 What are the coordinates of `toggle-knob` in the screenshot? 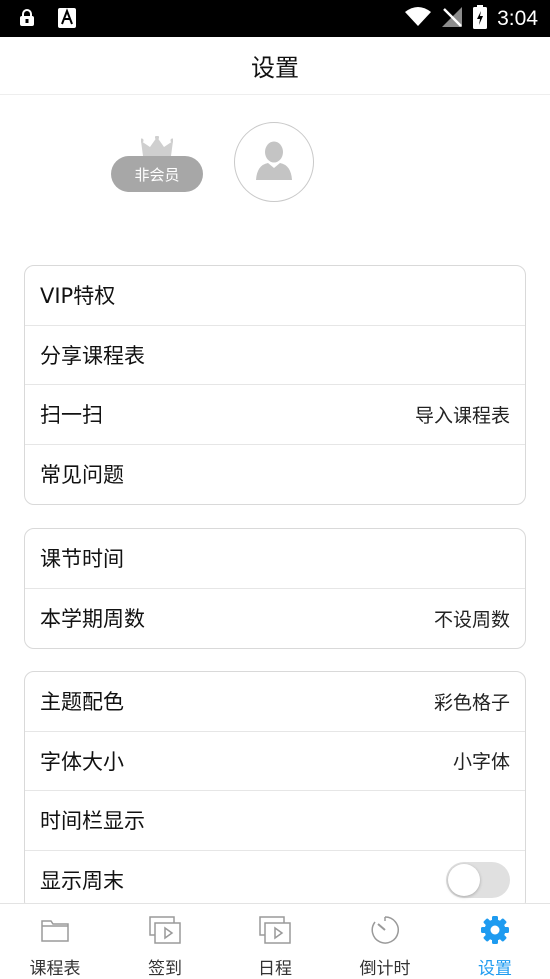 It's located at (464, 880).